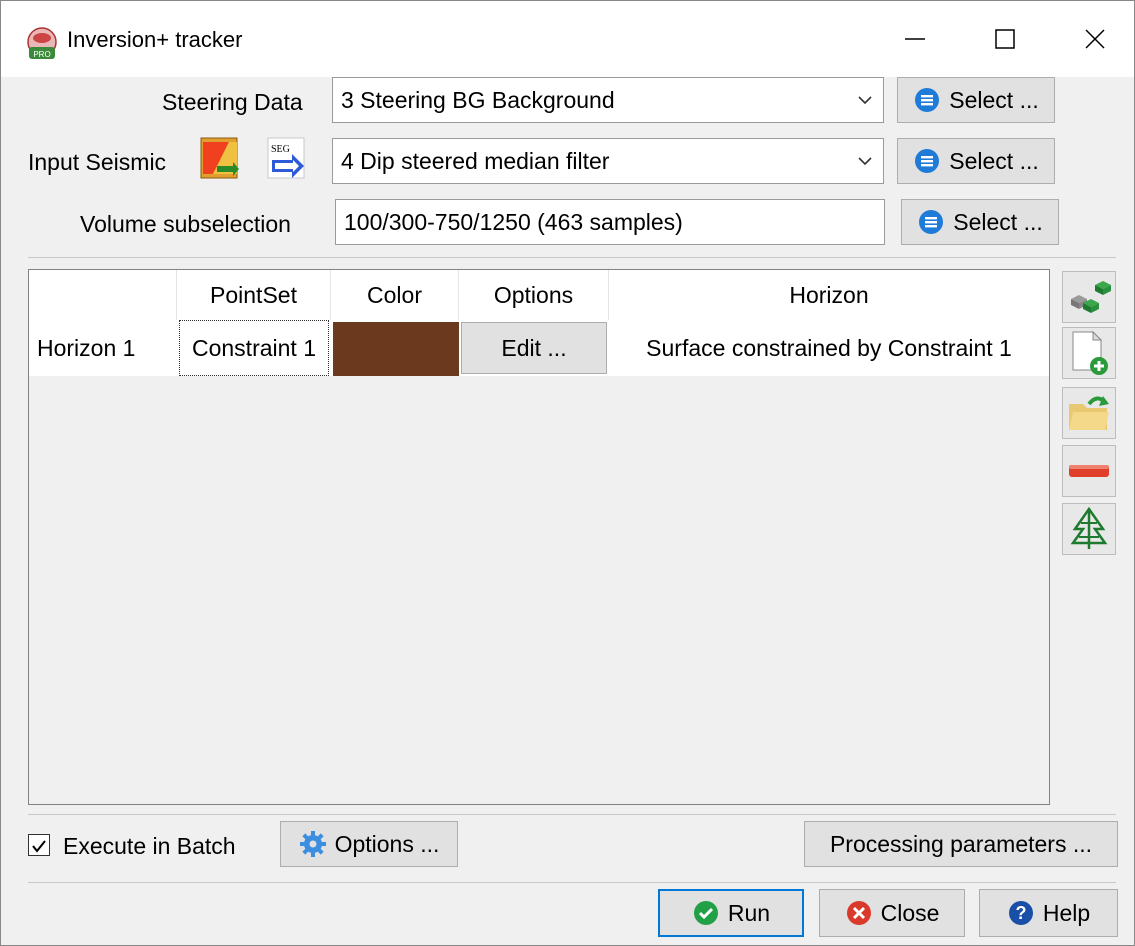 The height and width of the screenshot is (946, 1135). I want to click on add-from-pointset-button, so click(1089, 297).